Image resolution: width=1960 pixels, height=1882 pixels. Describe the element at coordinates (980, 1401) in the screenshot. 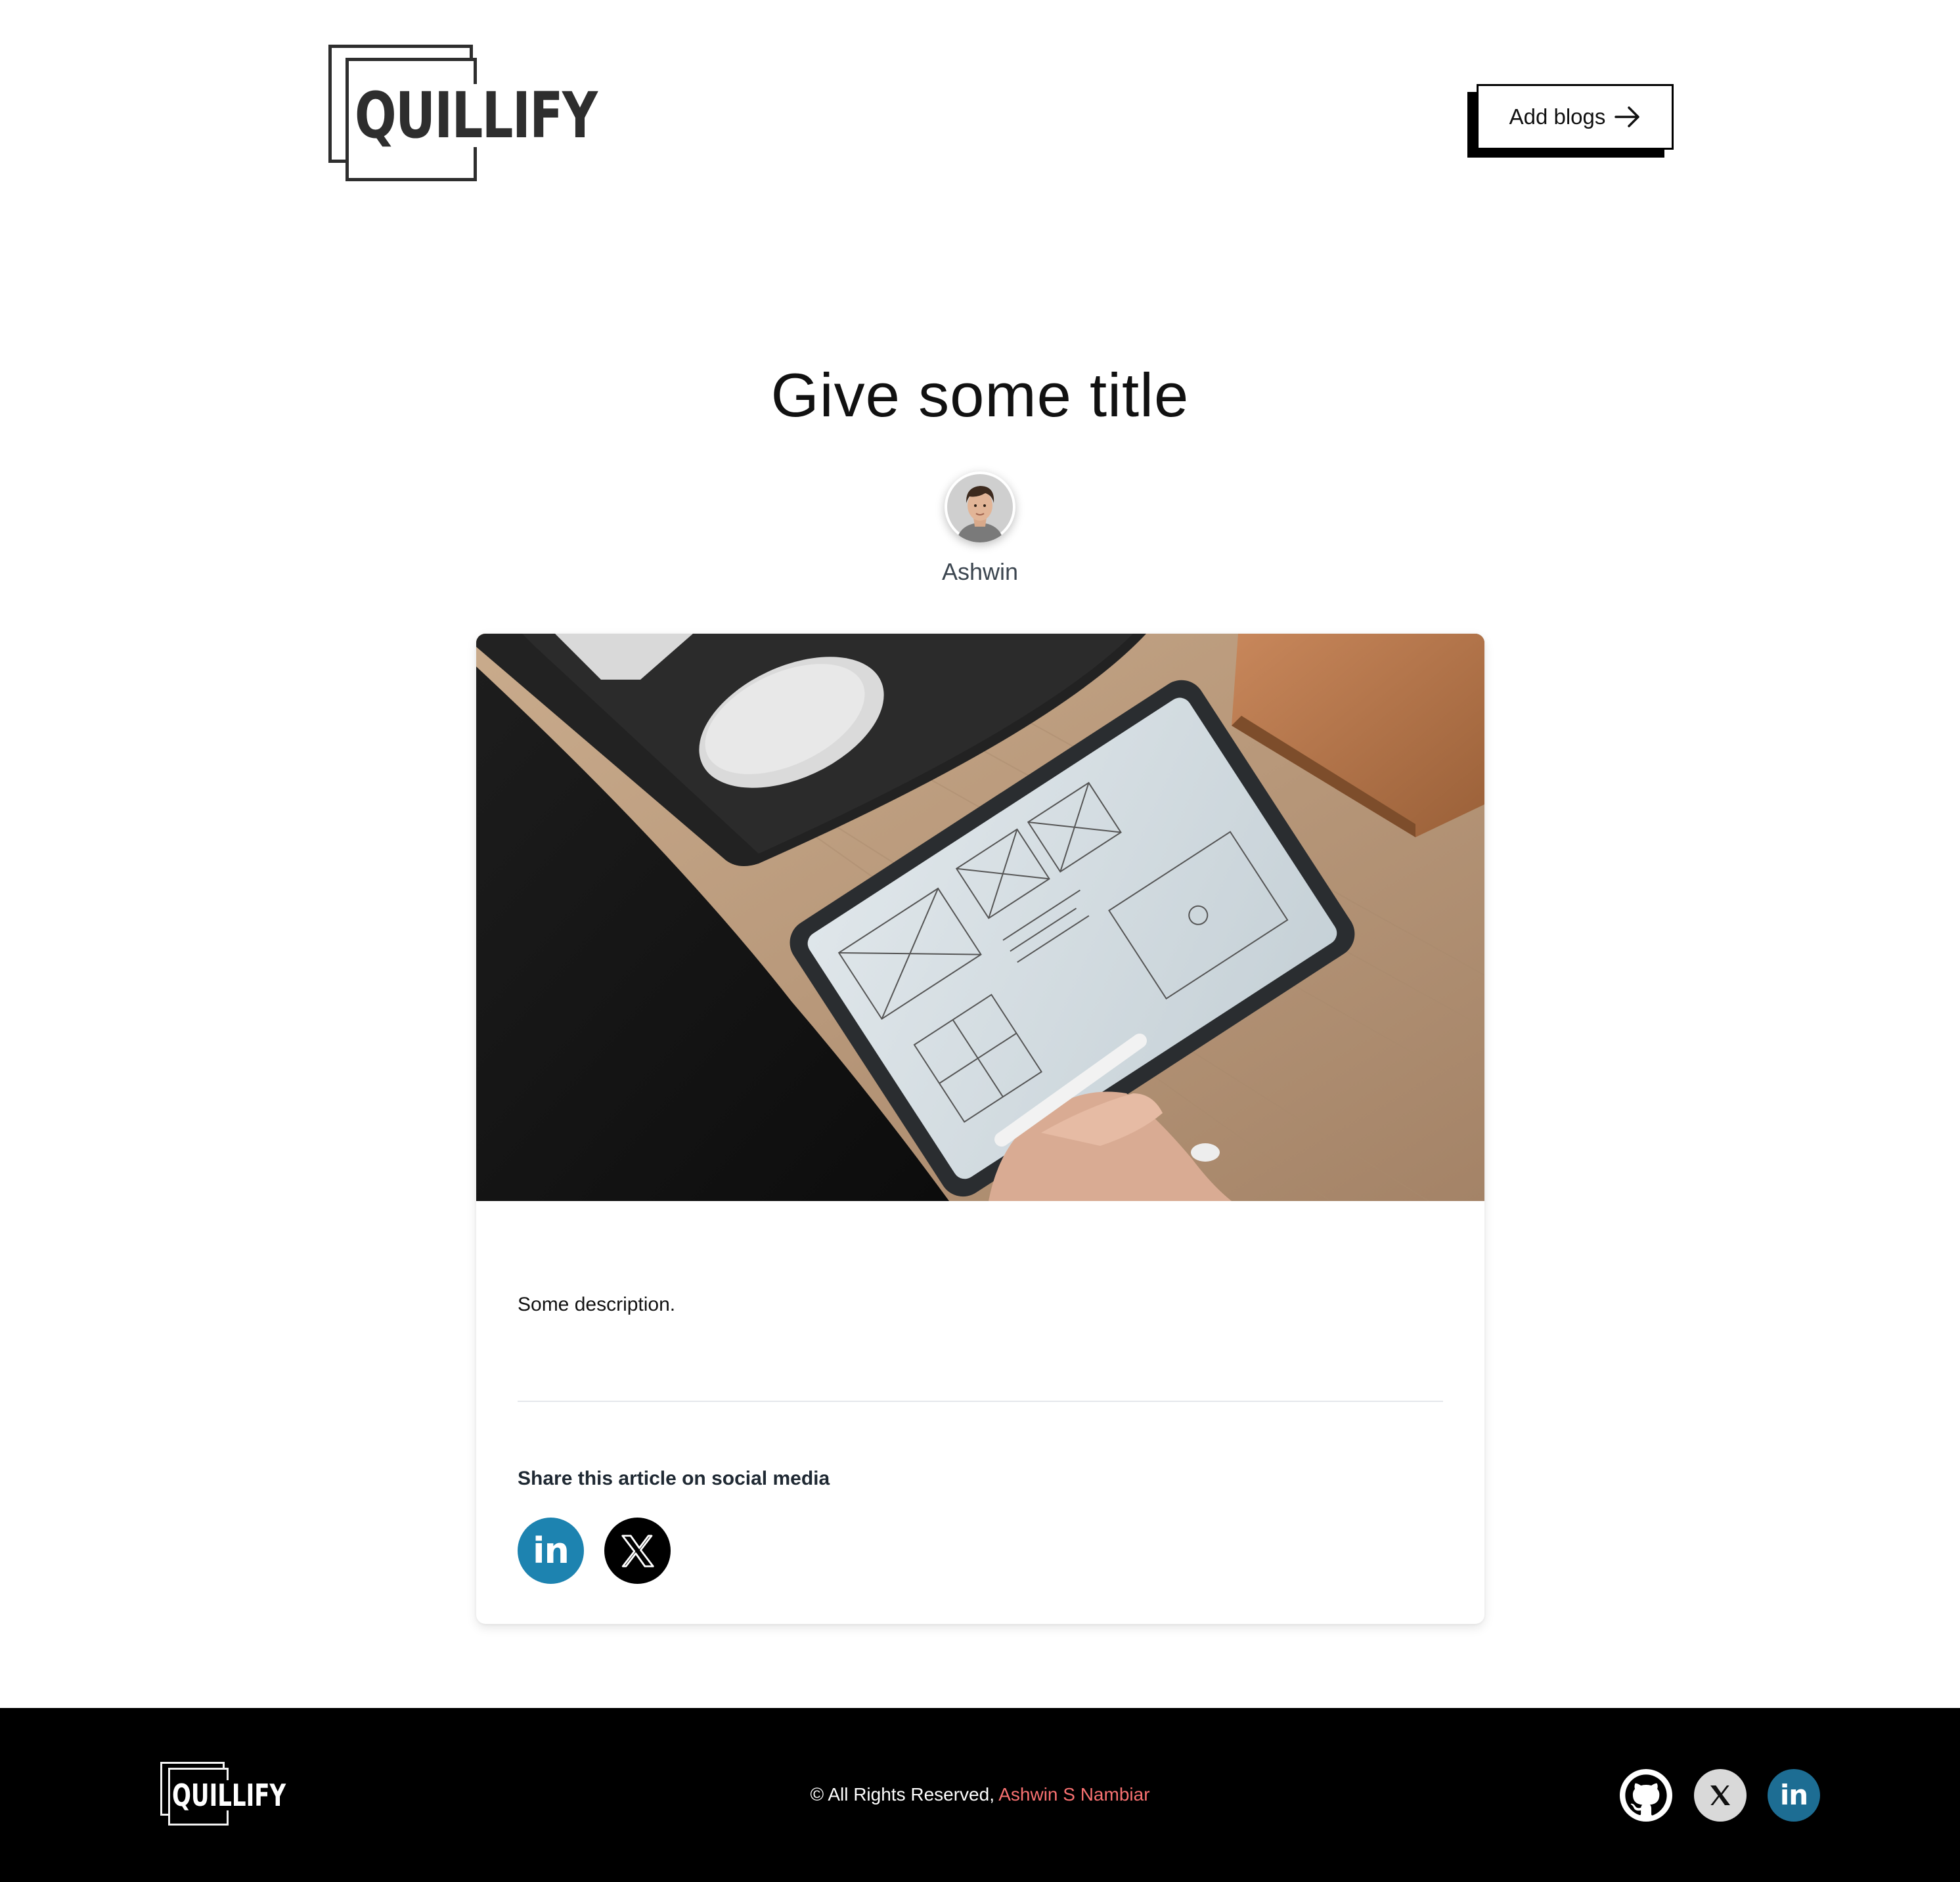

I see `divider` at that location.